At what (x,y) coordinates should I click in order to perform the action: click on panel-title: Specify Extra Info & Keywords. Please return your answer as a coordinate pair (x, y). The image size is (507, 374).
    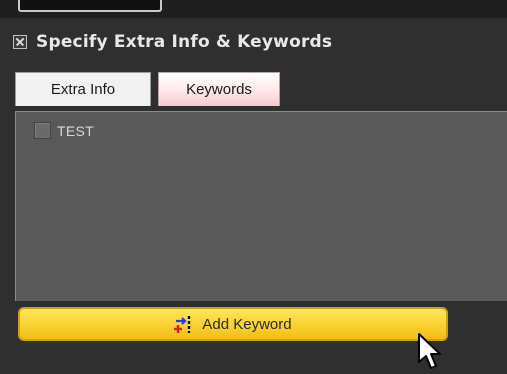
    Looking at the image, I should click on (184, 42).